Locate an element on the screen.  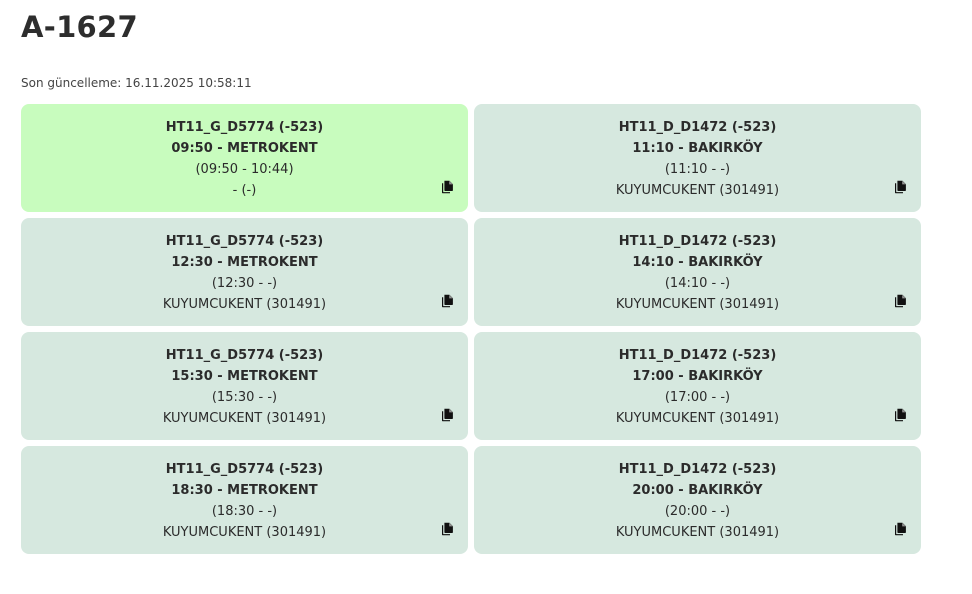
trip-time-range: (11:10 - -) is located at coordinates (697, 169).